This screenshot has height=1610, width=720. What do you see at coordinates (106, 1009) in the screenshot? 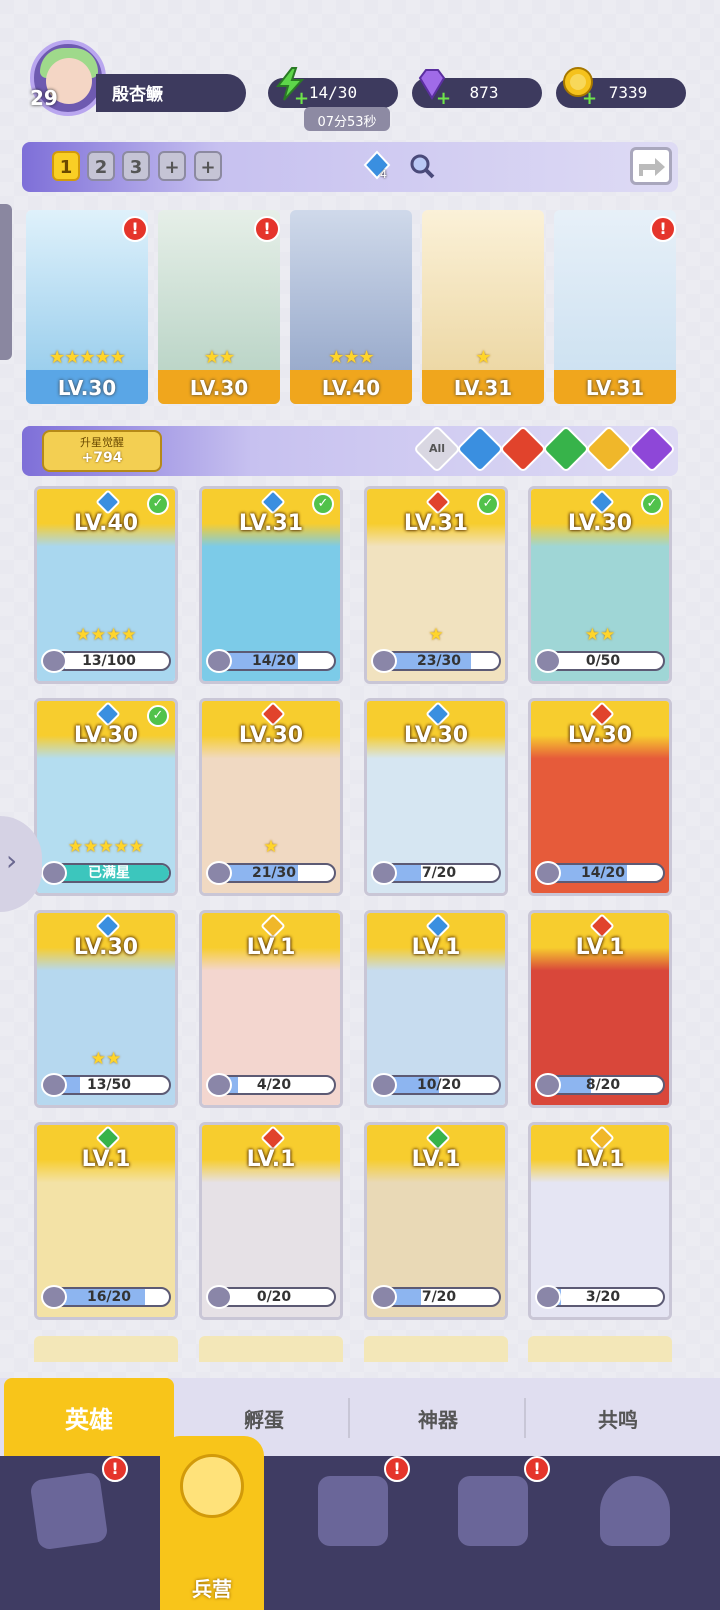
I see `hero-card: LV.30 ★★ 13/50` at bounding box center [106, 1009].